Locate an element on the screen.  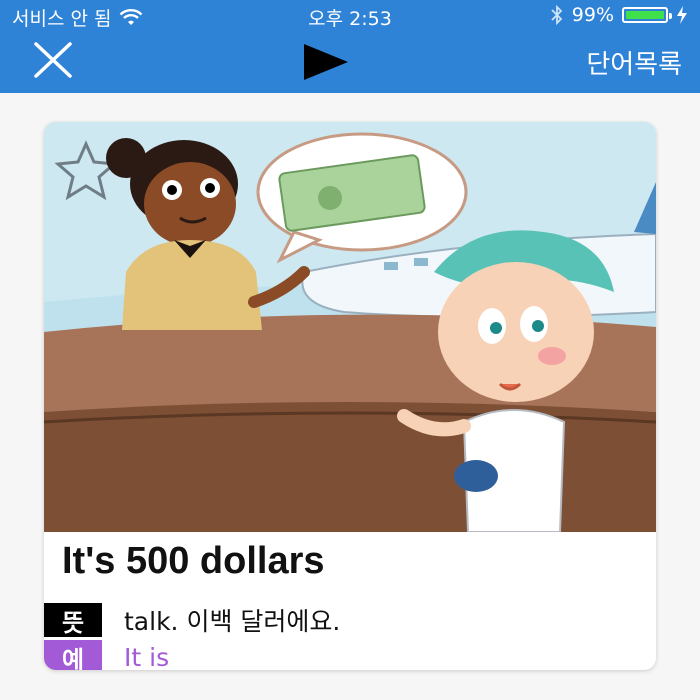
battery-icon is located at coordinates (647, 15).